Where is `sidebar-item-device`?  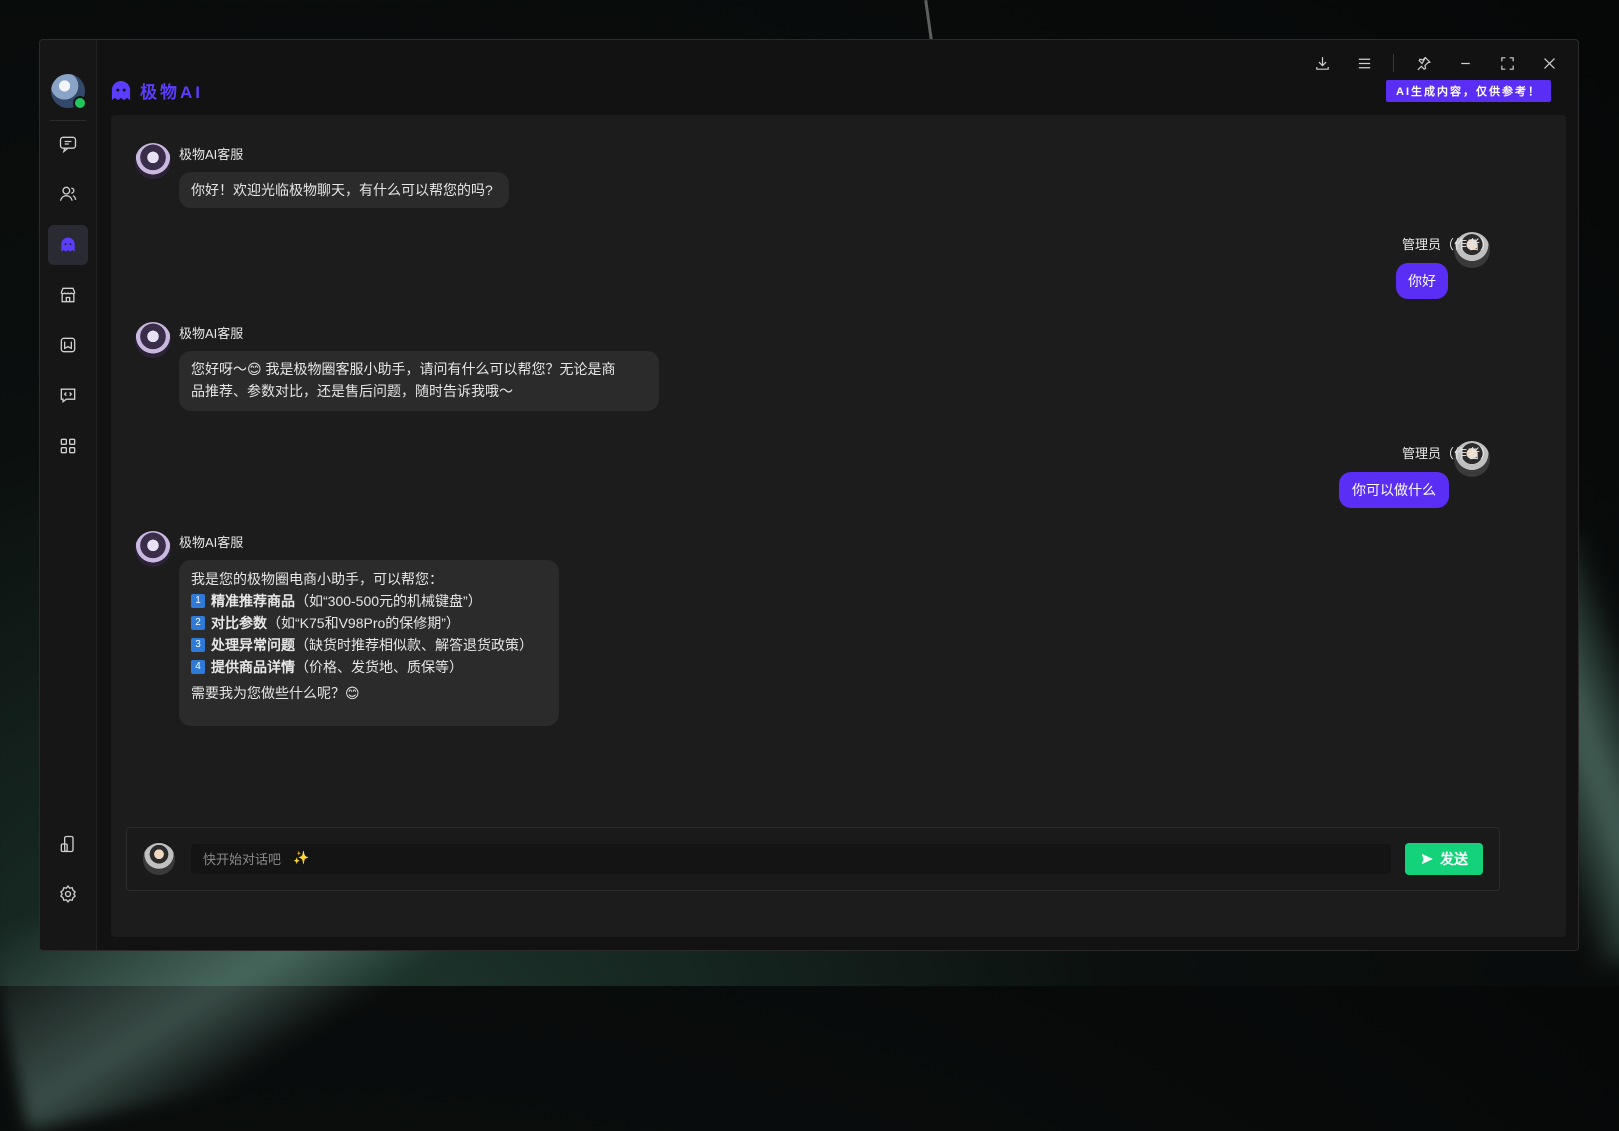 sidebar-item-device is located at coordinates (68, 844).